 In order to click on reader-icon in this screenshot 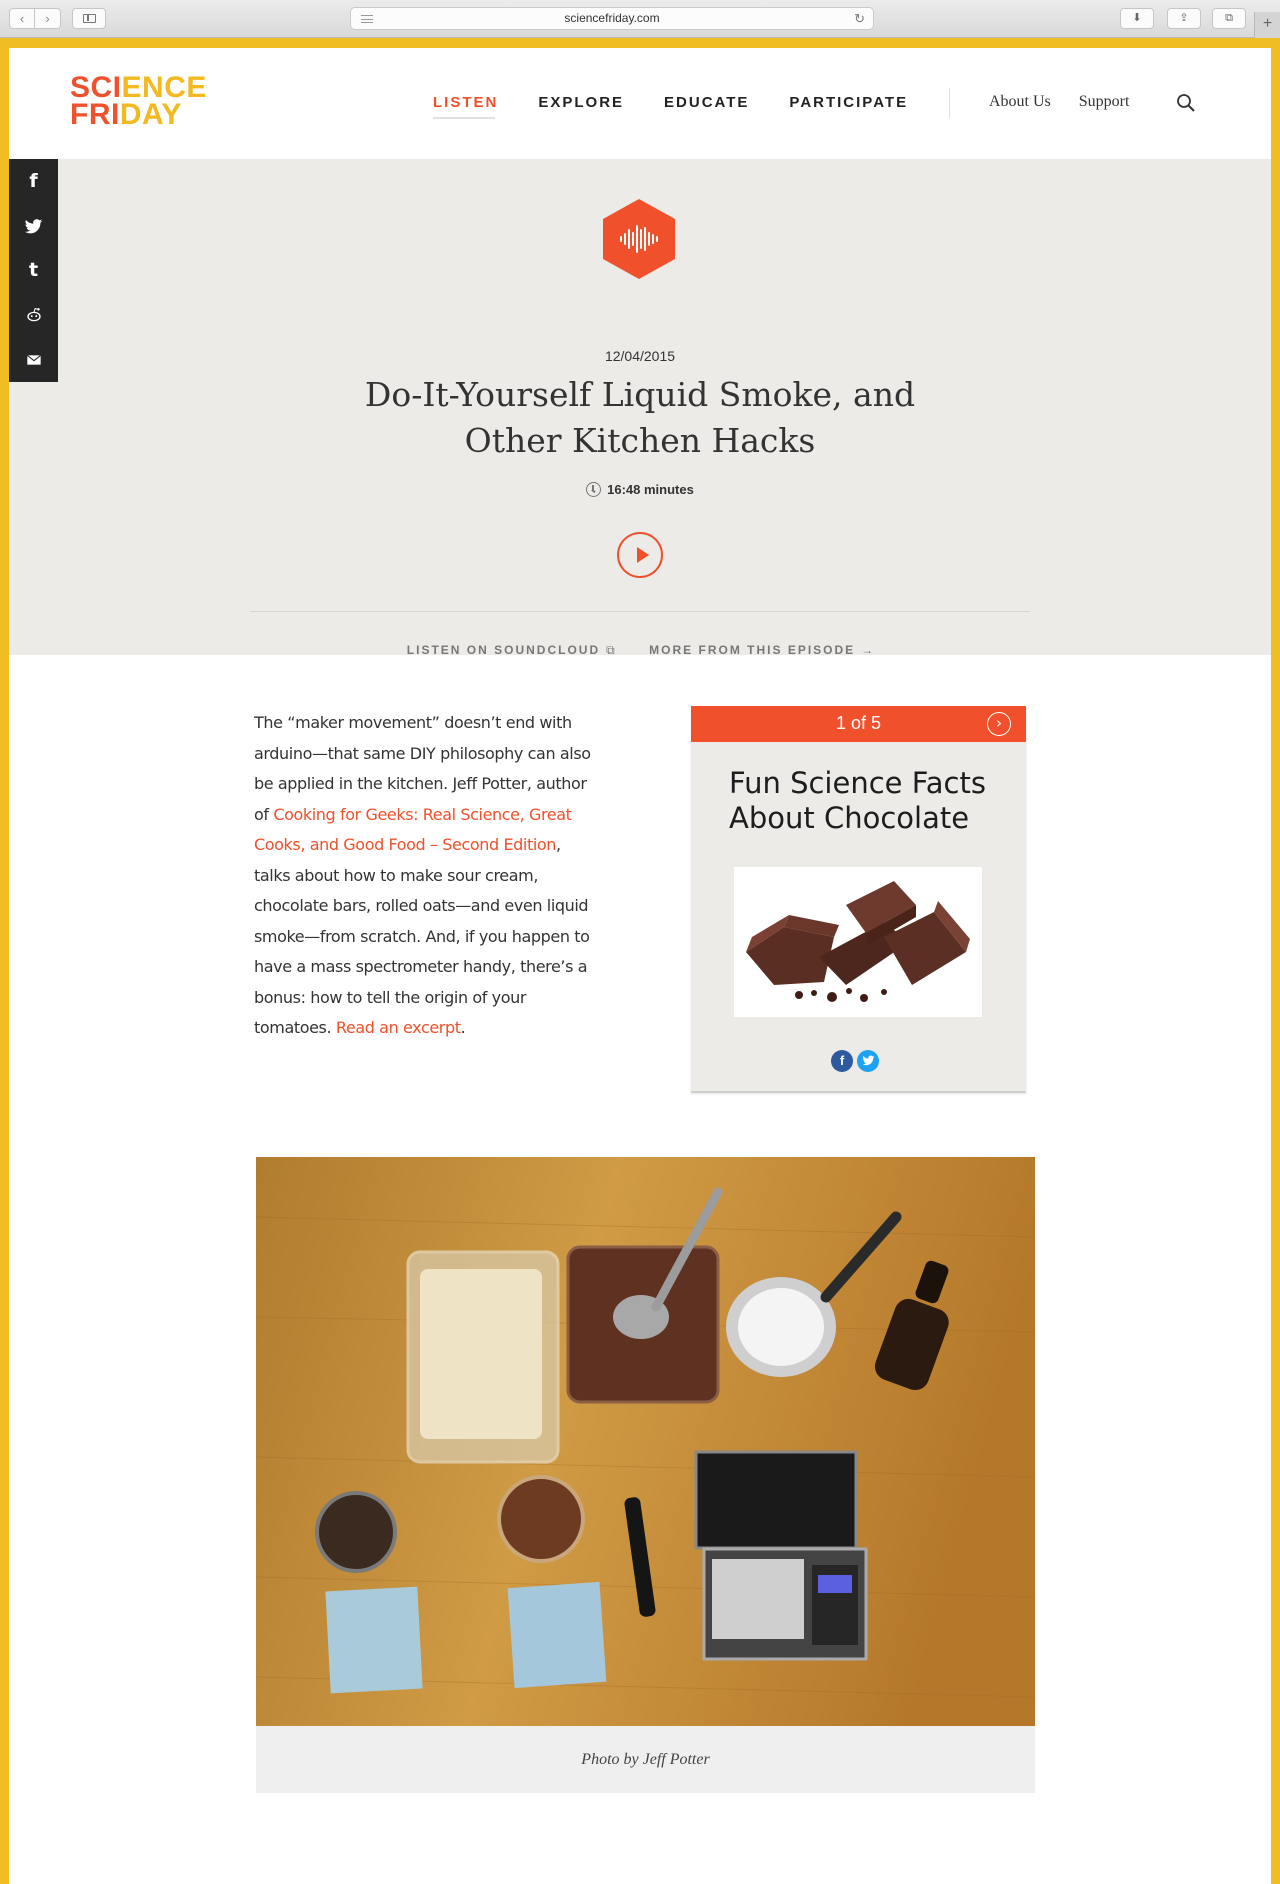, I will do `click(367, 19)`.